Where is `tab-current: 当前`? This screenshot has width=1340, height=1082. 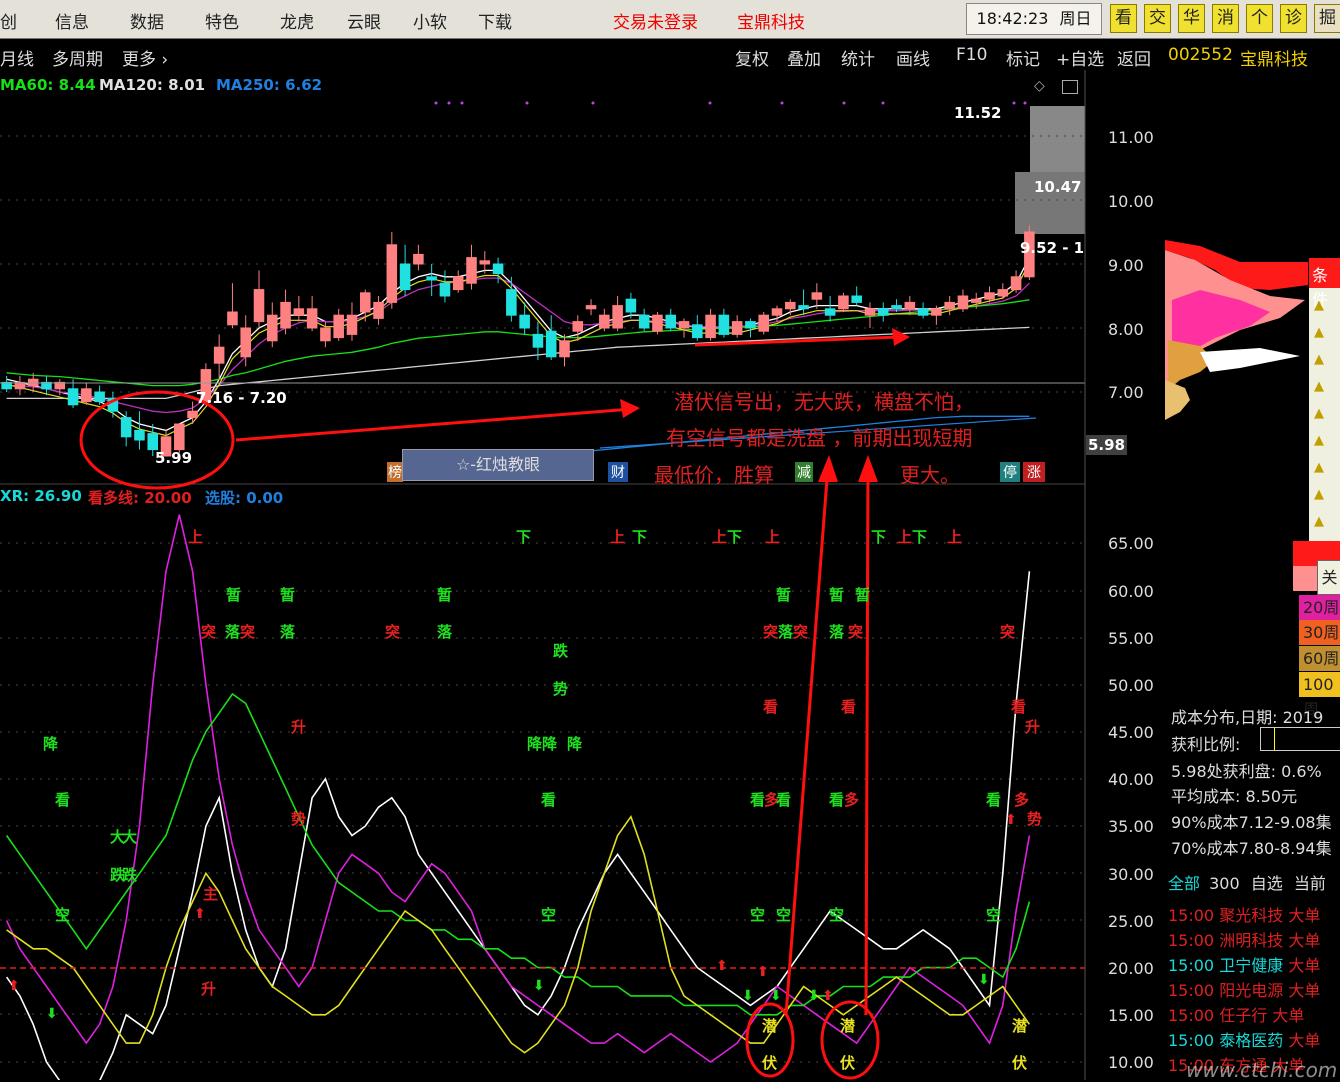
tab-current: 当前 is located at coordinates (1310, 883).